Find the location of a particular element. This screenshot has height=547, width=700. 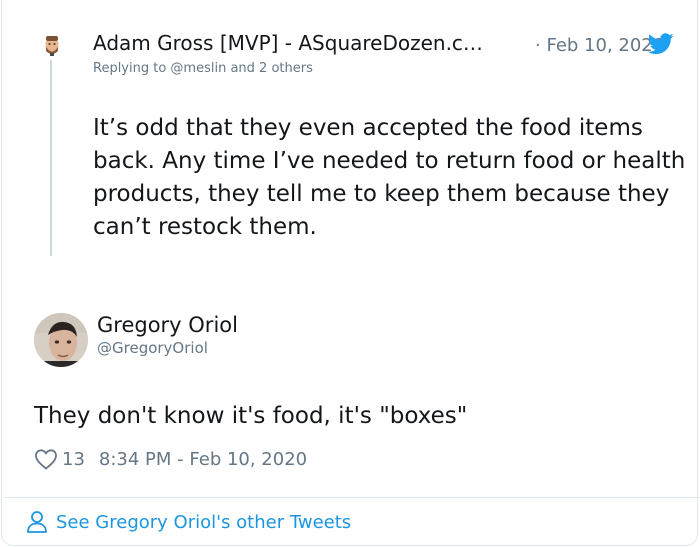

author-handle: @GregoryOriol is located at coordinates (152, 348).